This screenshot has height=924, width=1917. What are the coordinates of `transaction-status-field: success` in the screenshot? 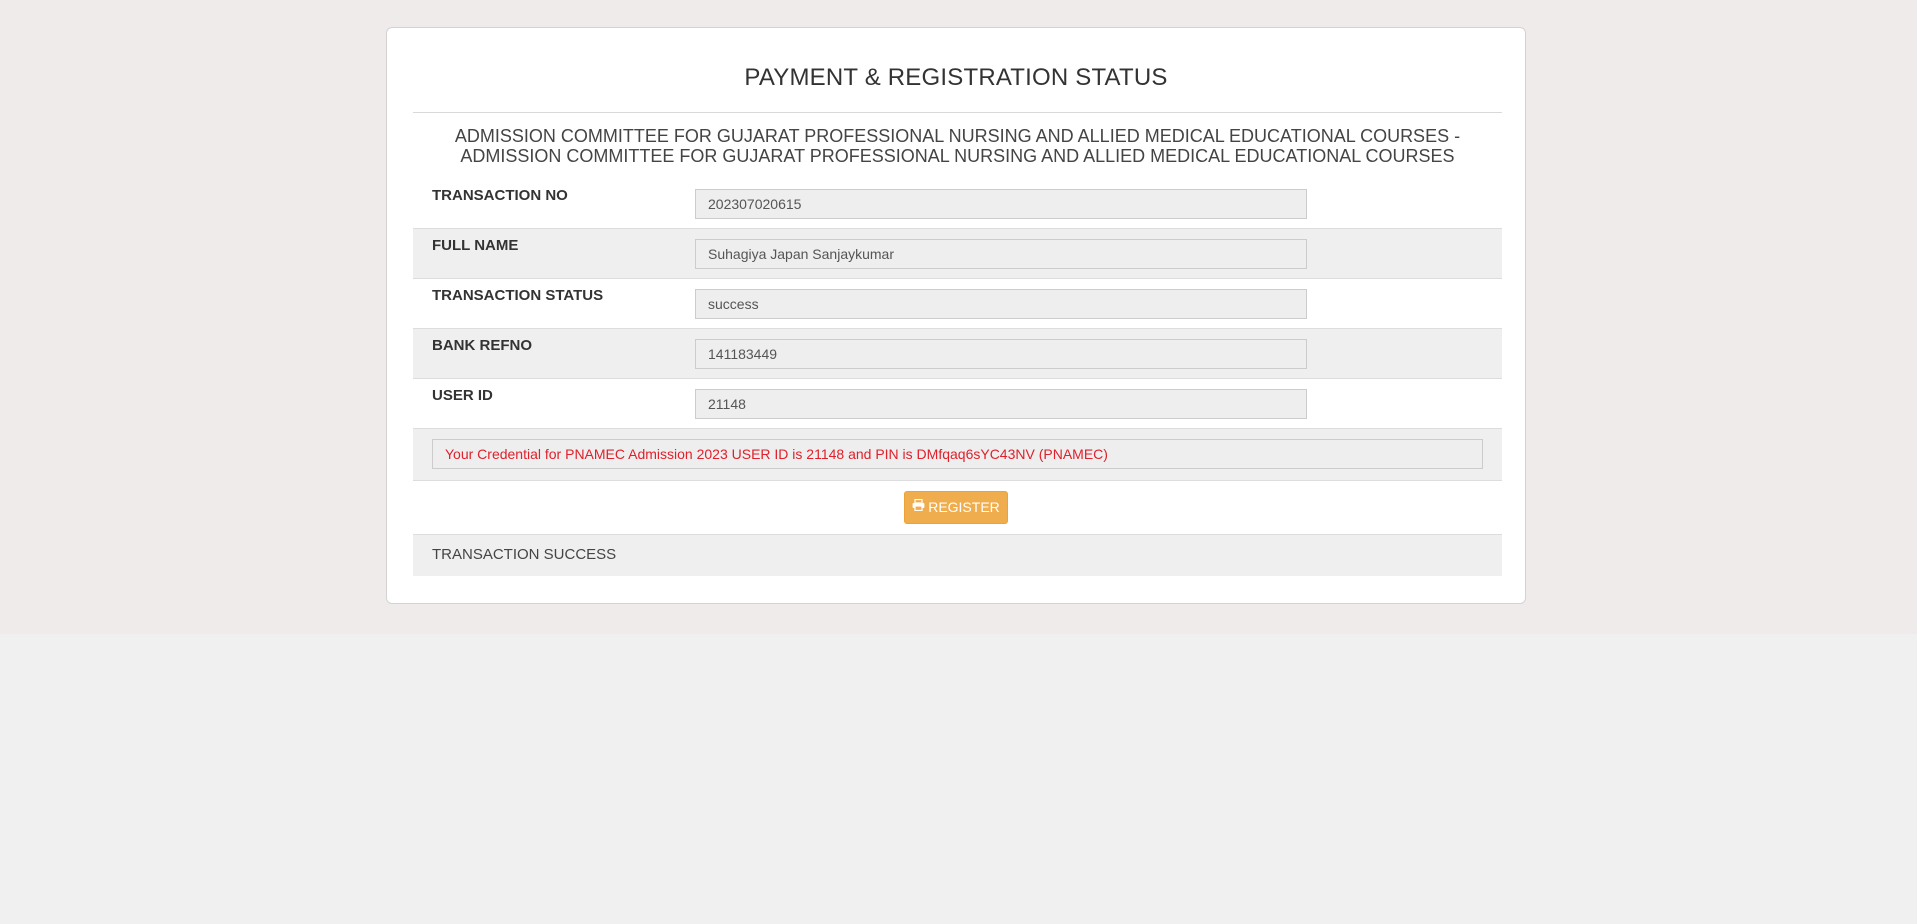 It's located at (1001, 304).